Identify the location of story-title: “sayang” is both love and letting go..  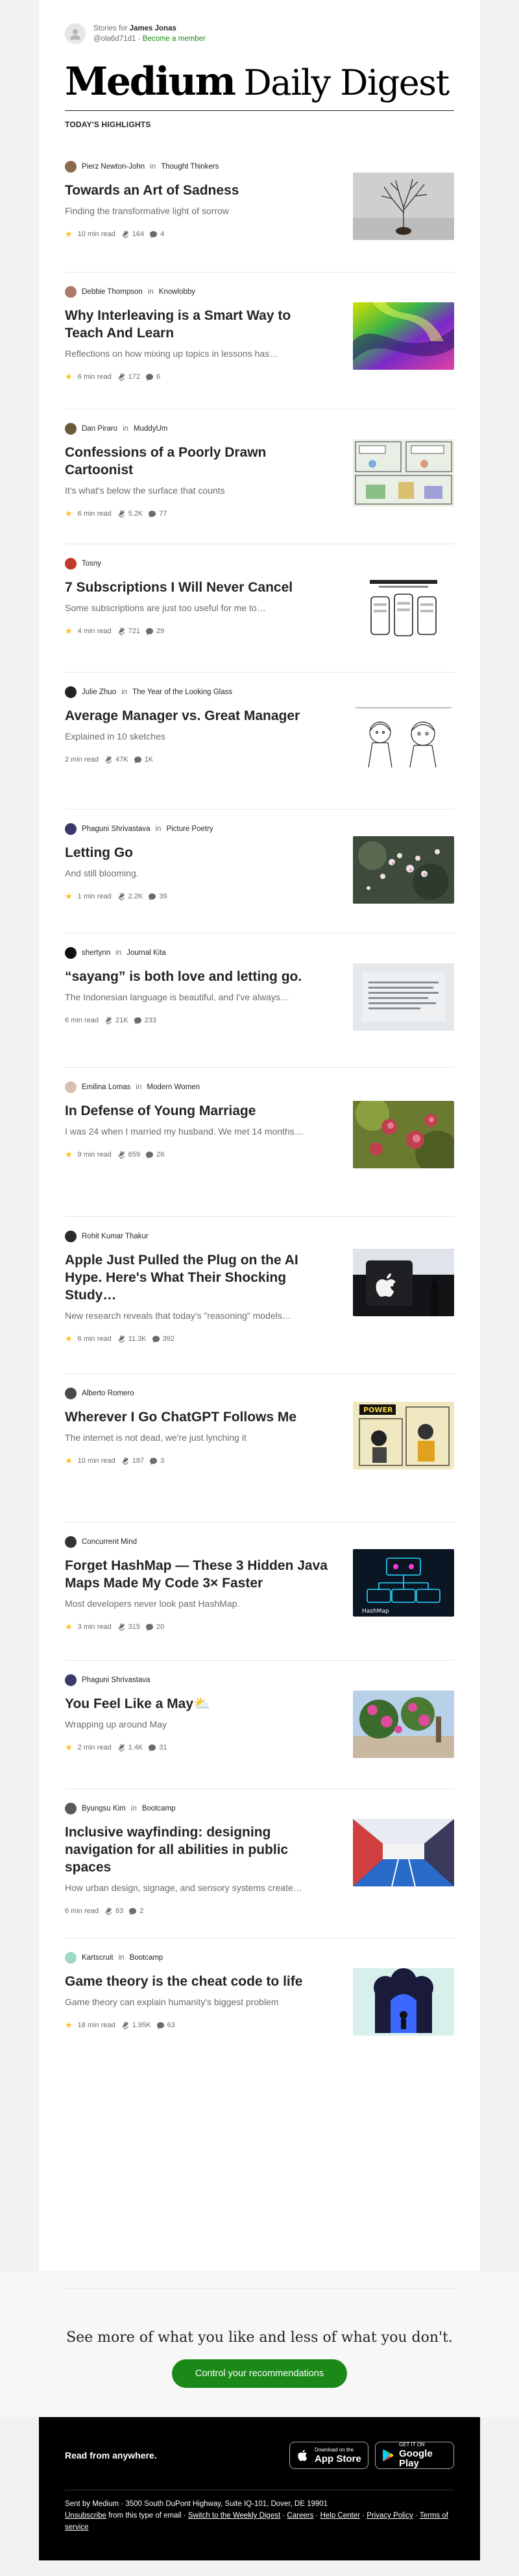
(199, 976).